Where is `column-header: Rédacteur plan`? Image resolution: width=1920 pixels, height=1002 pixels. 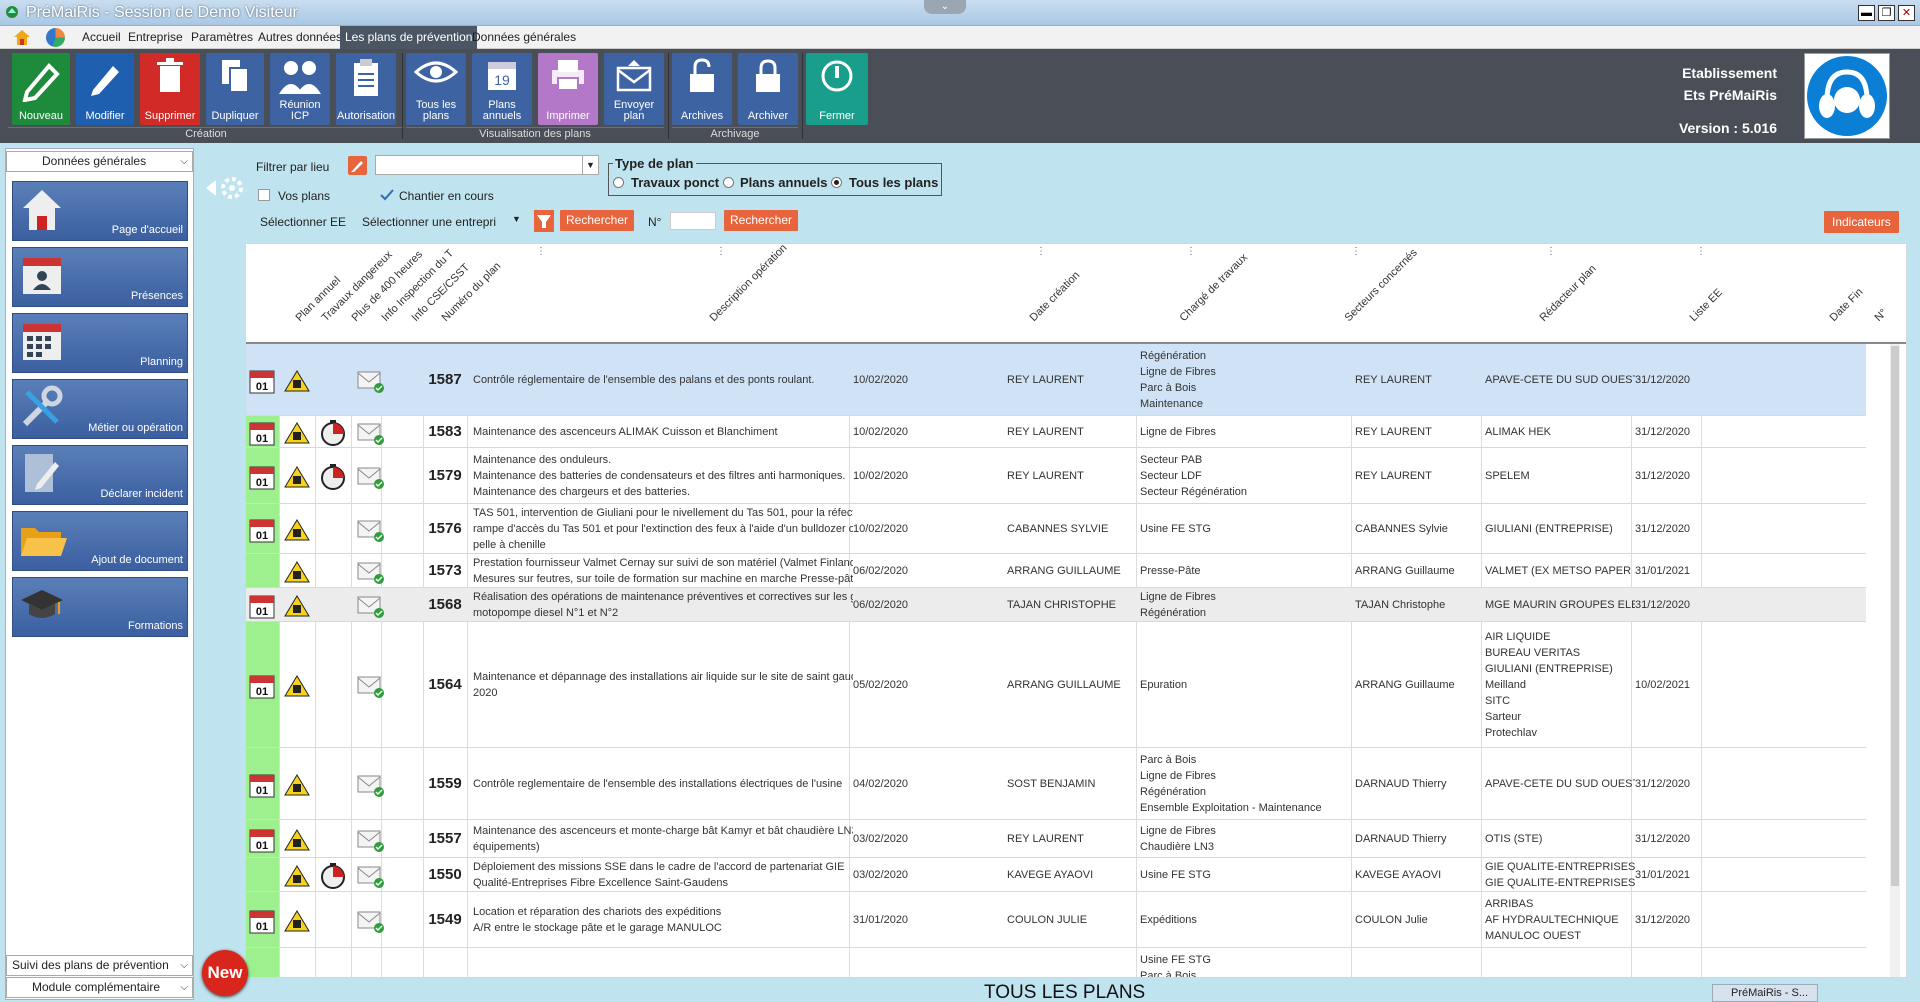 column-header: Rédacteur plan is located at coordinates (1568, 293).